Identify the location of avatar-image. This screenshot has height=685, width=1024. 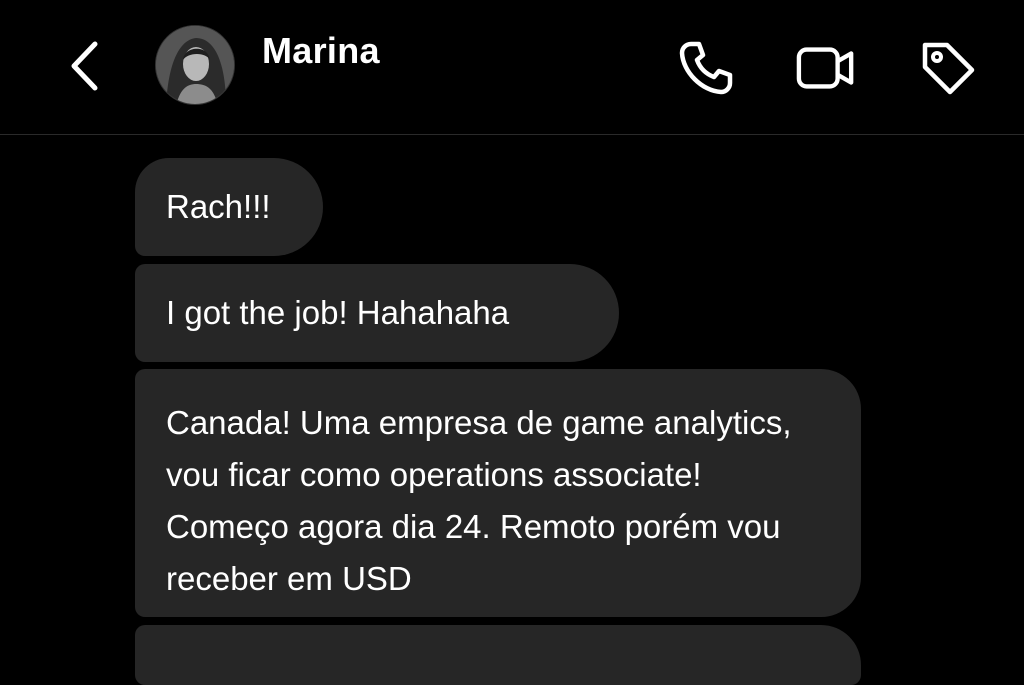
(195, 65).